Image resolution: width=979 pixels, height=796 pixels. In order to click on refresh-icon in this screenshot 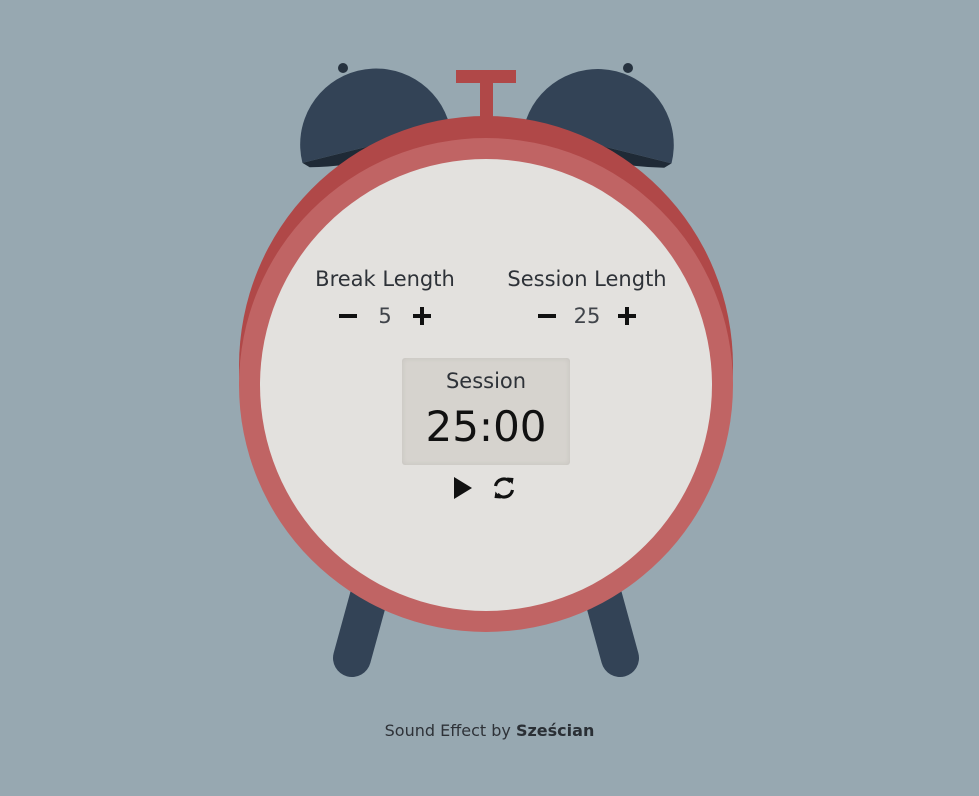, I will do `click(504, 488)`.